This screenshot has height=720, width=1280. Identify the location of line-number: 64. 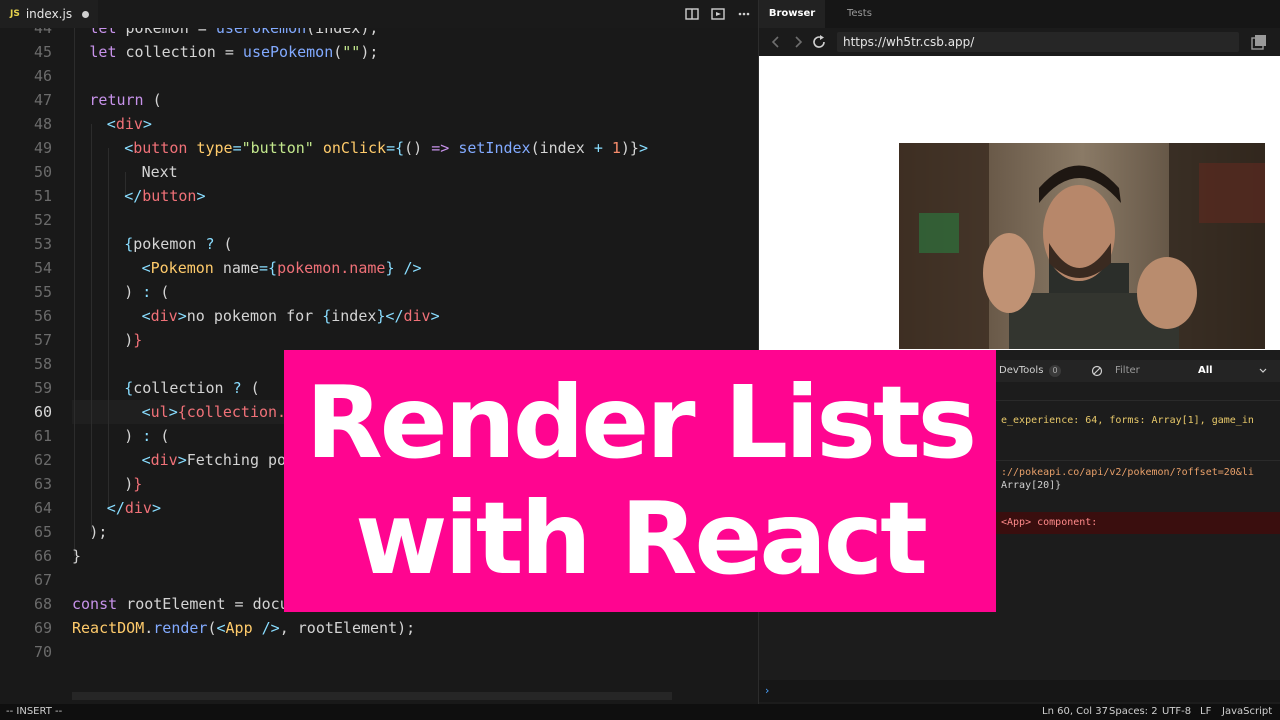
(42, 508).